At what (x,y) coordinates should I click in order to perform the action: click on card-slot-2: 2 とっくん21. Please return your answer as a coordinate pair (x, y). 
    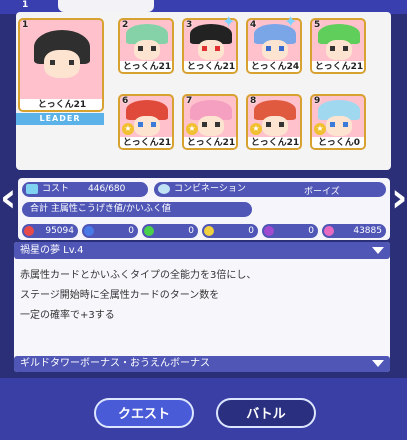
    Looking at the image, I should click on (146, 46).